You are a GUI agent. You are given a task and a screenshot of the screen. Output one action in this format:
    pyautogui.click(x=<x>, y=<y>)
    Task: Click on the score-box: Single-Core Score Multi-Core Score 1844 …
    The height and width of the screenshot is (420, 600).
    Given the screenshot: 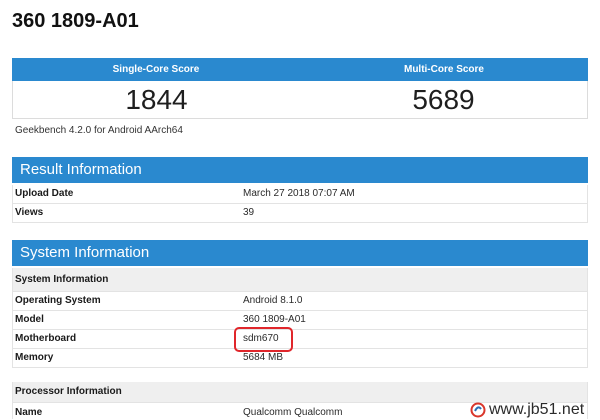 What is the action you would take?
    pyautogui.click(x=300, y=88)
    